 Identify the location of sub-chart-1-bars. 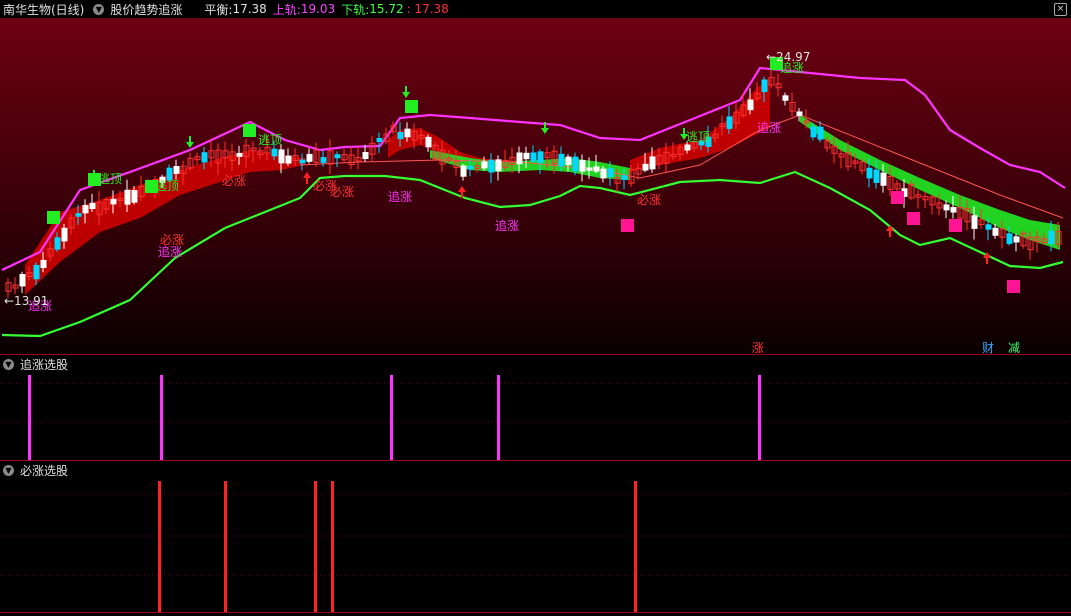
(394, 417).